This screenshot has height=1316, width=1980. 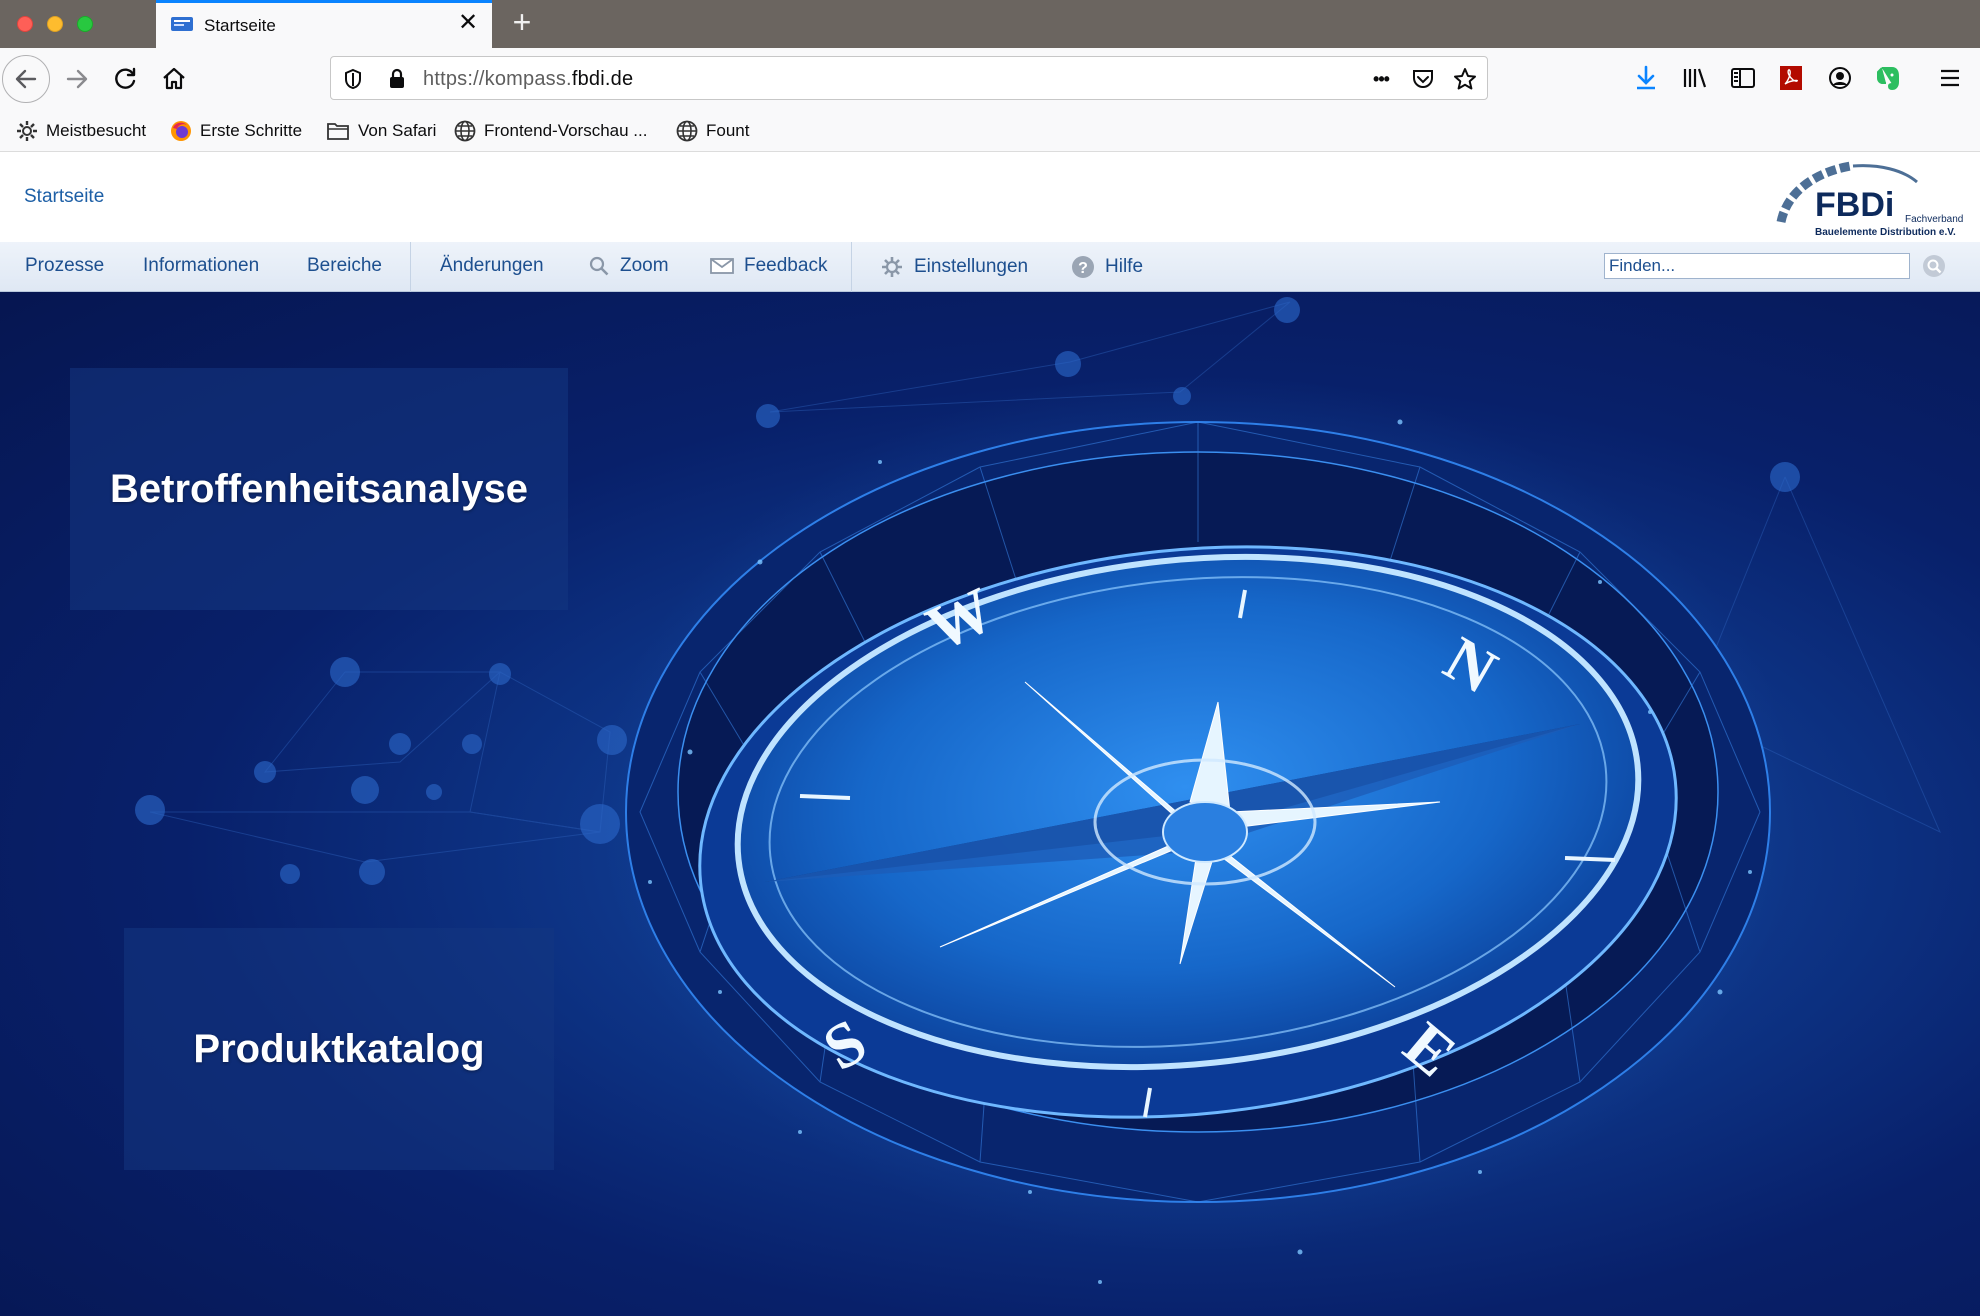 I want to click on bookmark-label: Fount, so click(x=728, y=130).